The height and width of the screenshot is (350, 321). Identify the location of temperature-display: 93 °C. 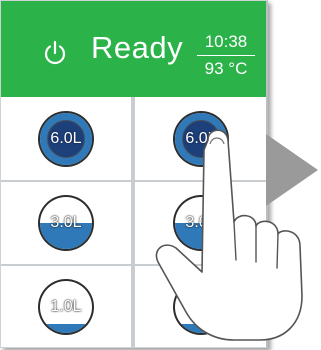
(226, 68).